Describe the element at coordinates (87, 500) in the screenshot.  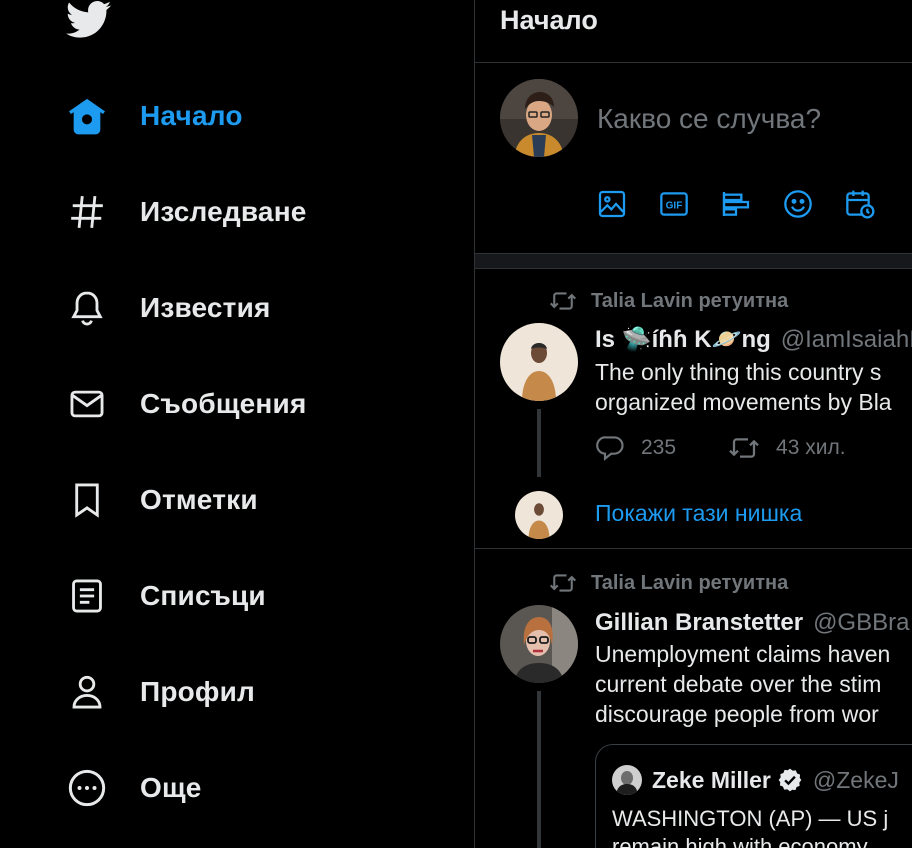
I see `bookmark-icon` at that location.